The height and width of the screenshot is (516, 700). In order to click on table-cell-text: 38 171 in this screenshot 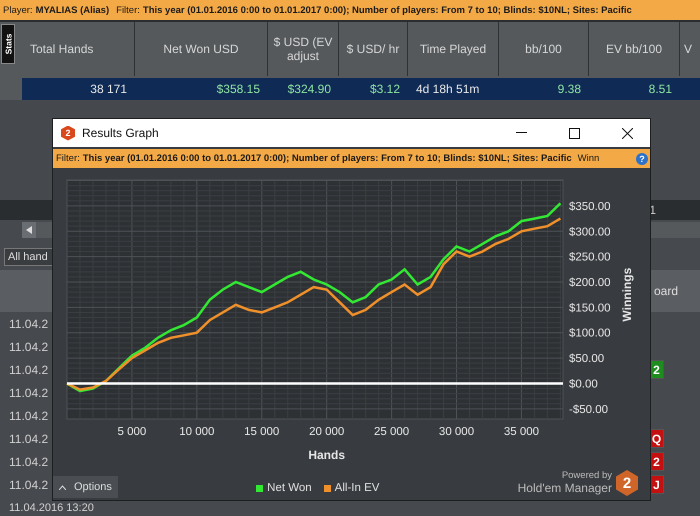, I will do `click(108, 89)`.